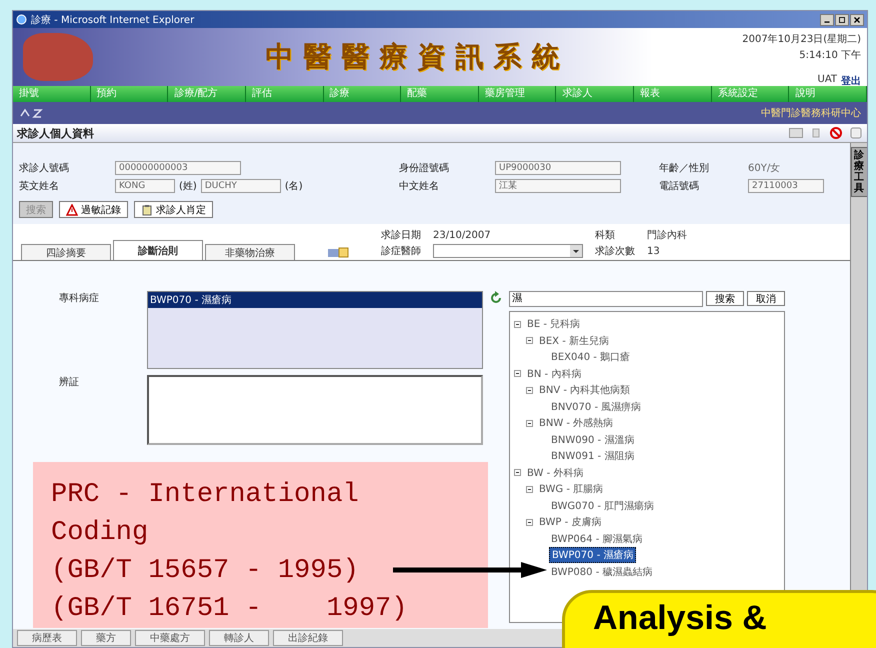  I want to click on field-value: 13, so click(654, 251).